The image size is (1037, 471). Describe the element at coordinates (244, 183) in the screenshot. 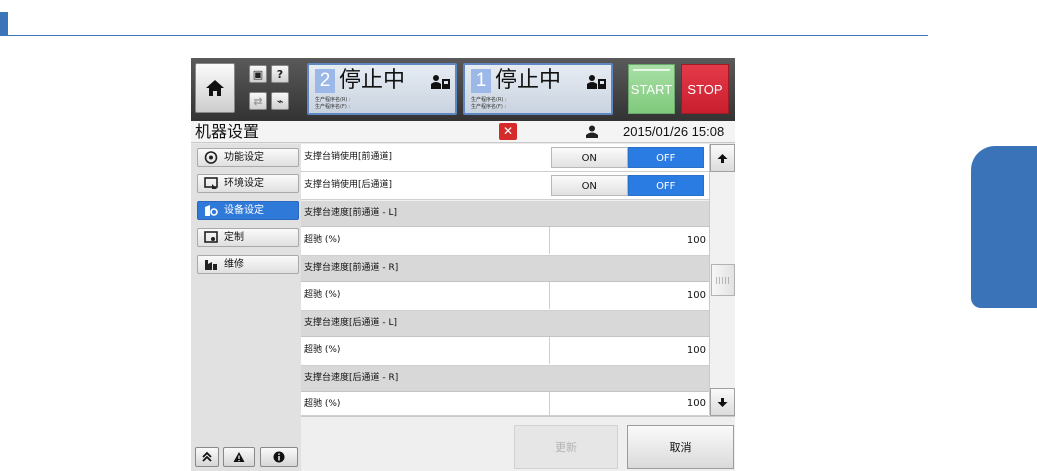

I see `sidebar-item-label: 环境设定` at that location.